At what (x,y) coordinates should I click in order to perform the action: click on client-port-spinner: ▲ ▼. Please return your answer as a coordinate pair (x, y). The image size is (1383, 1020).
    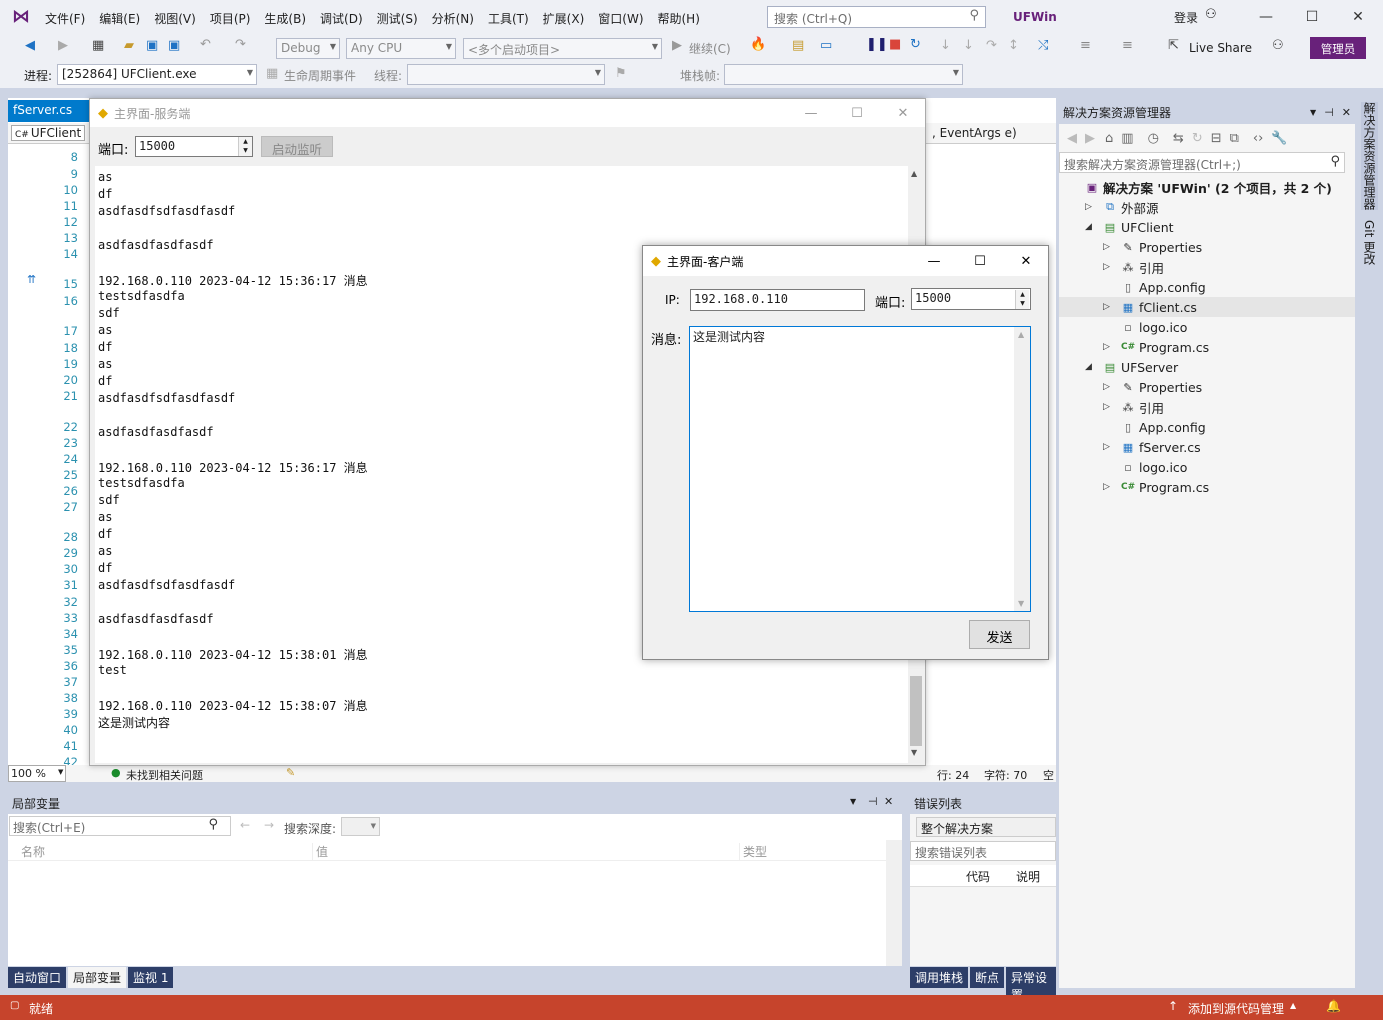
    Looking at the image, I should click on (1022, 299).